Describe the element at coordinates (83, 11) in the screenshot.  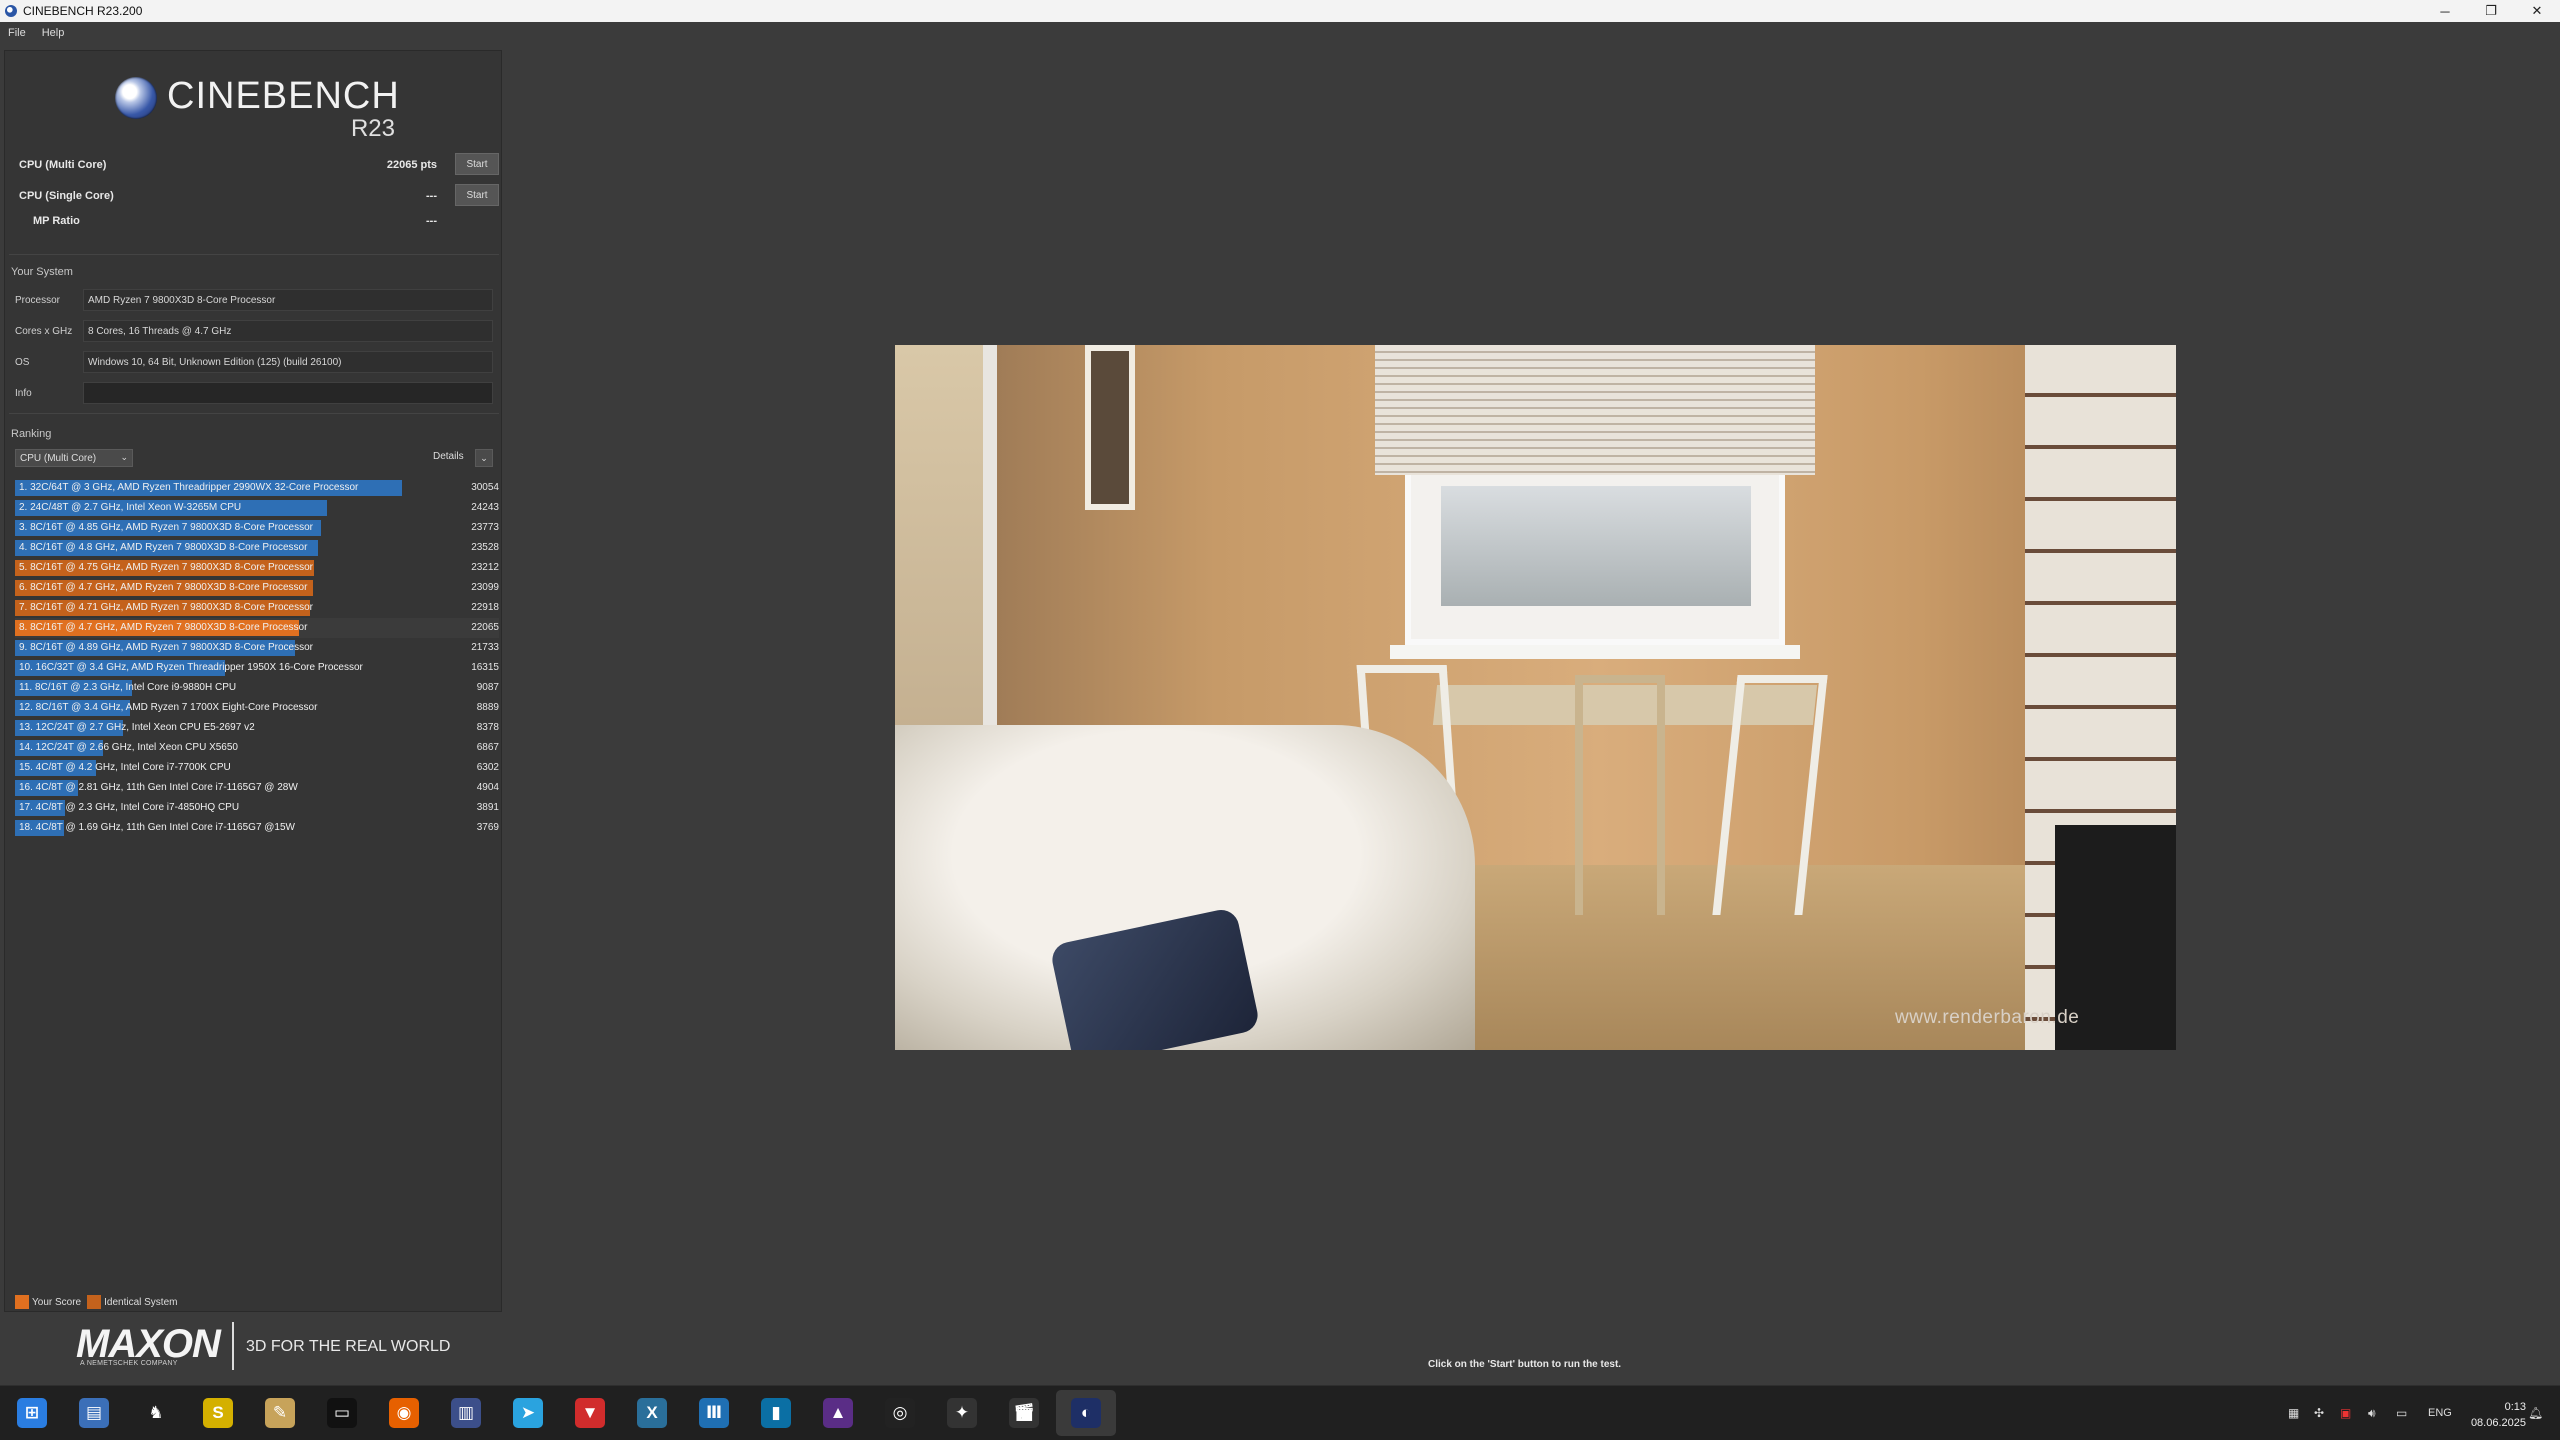
I see `window-title: CINEBENCH R23.200` at that location.